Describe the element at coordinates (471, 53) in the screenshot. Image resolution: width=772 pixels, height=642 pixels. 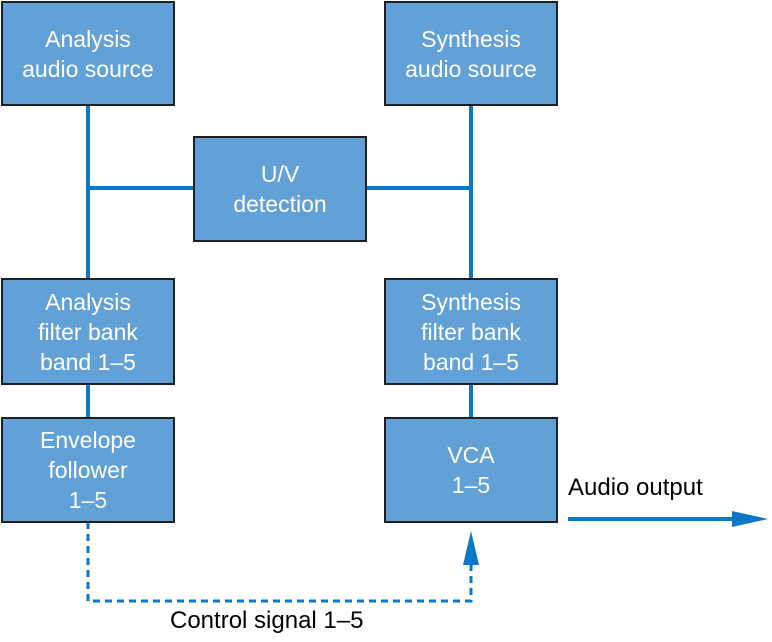
I see `synthesis-audio-source-box: Synthesis audio source` at that location.